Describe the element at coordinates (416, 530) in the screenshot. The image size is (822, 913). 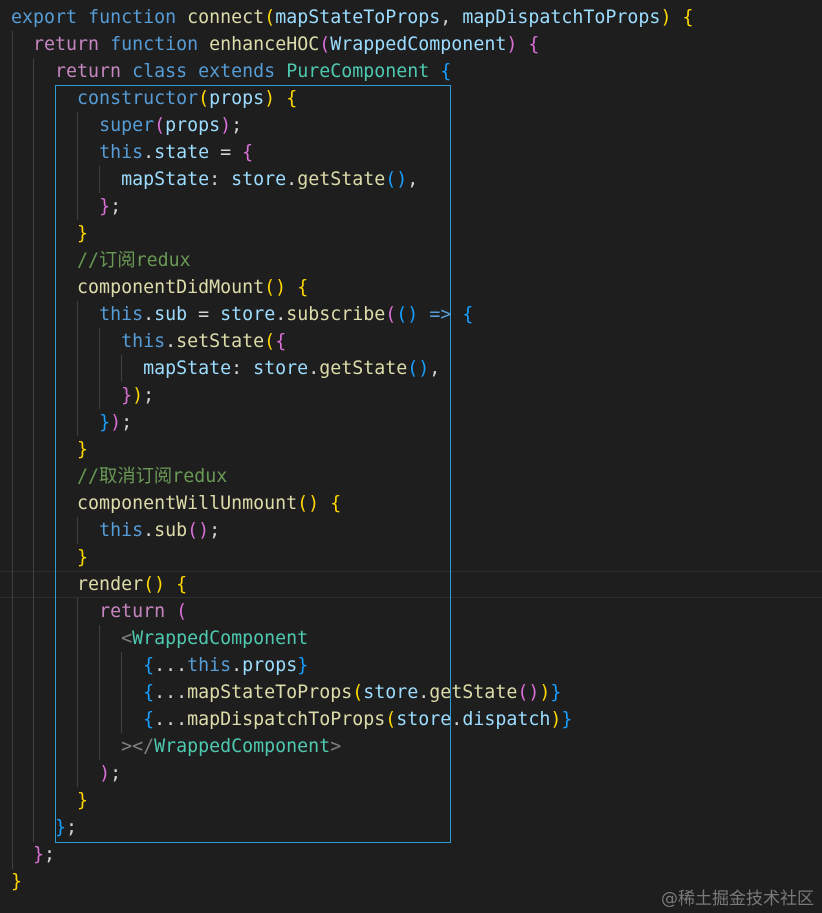
I see `code-line: this.sub();` at that location.